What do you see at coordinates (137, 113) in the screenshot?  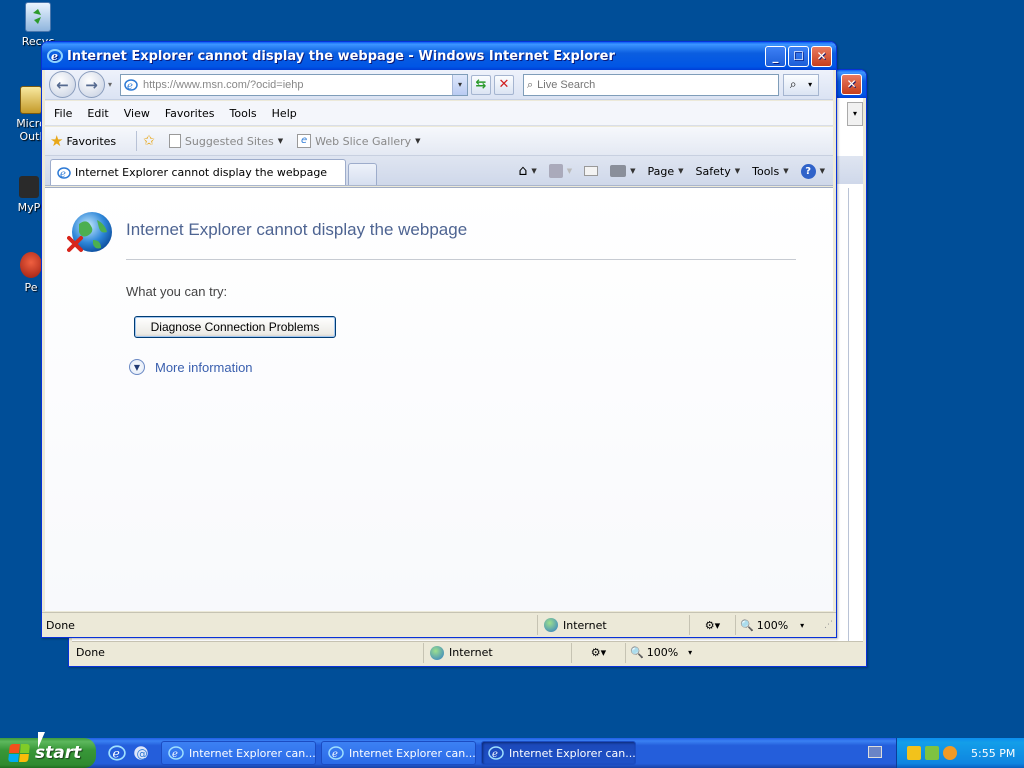 I see `menu-view: View` at bounding box center [137, 113].